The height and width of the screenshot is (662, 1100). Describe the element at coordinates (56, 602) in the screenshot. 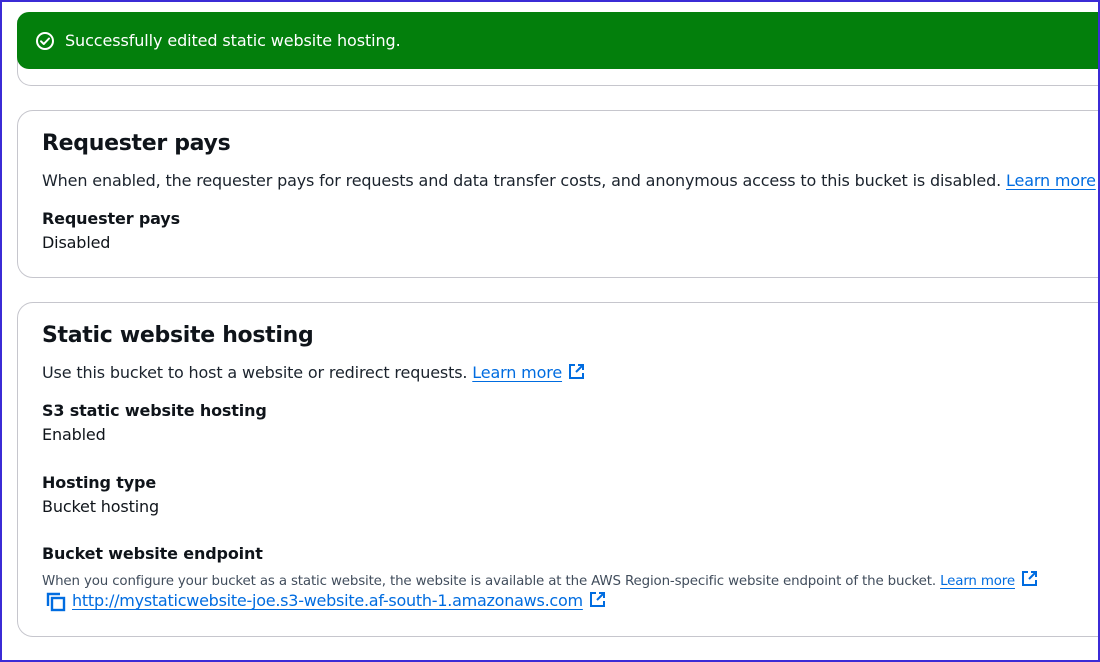

I see `copy-icon` at that location.